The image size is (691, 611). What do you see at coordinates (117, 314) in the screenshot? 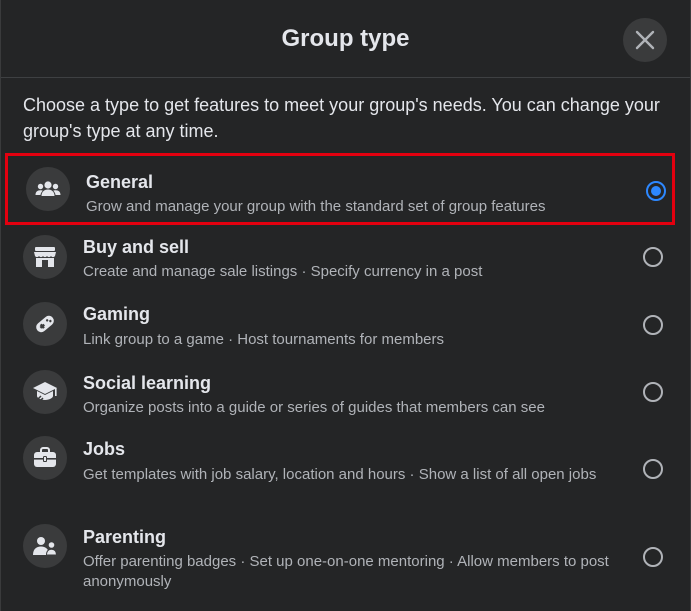
I see `option-gaming-title: Gaming` at bounding box center [117, 314].